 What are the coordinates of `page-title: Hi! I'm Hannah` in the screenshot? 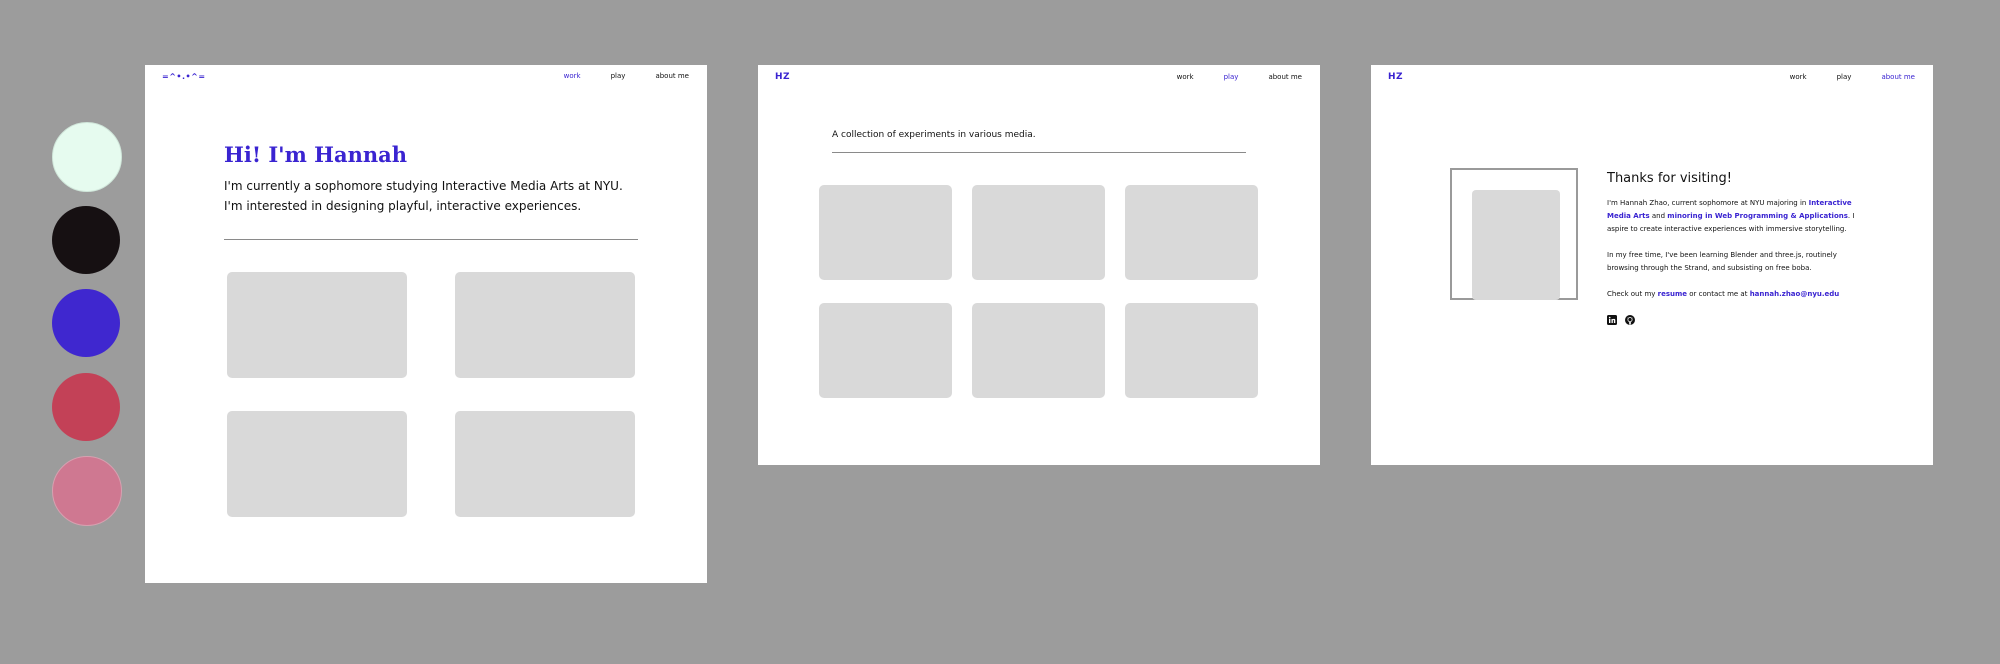 It's located at (315, 154).